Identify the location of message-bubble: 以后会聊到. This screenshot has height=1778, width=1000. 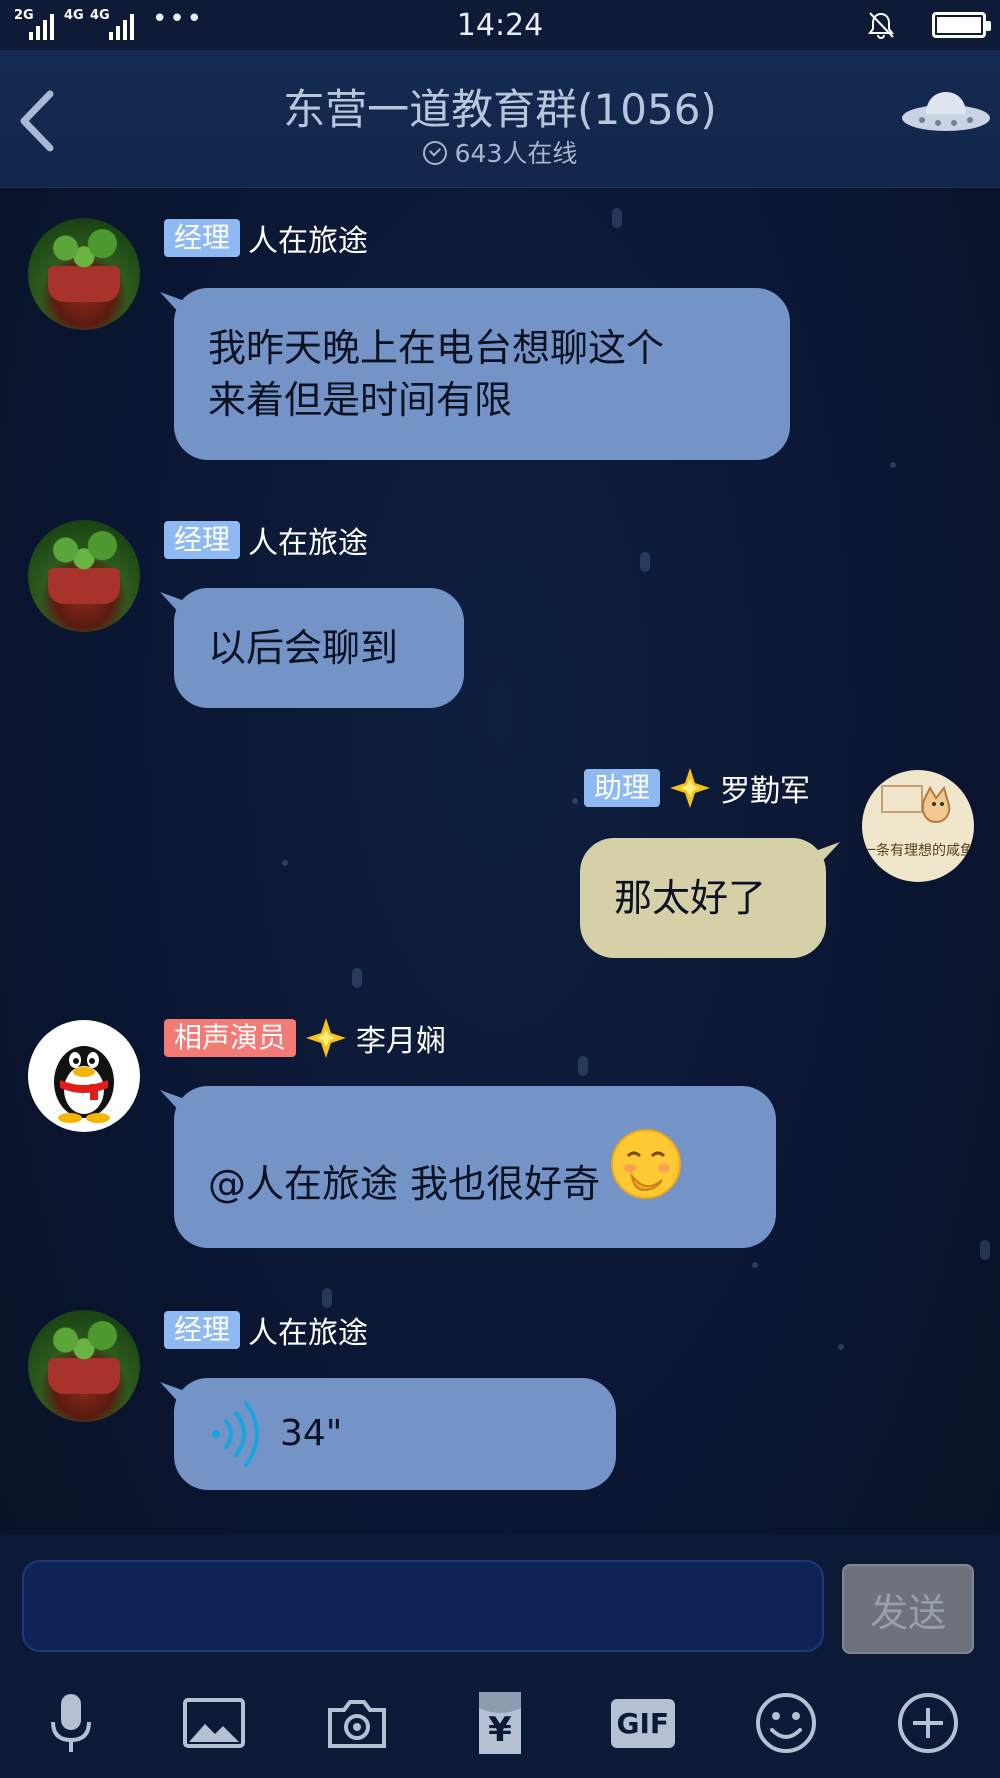
(319, 648).